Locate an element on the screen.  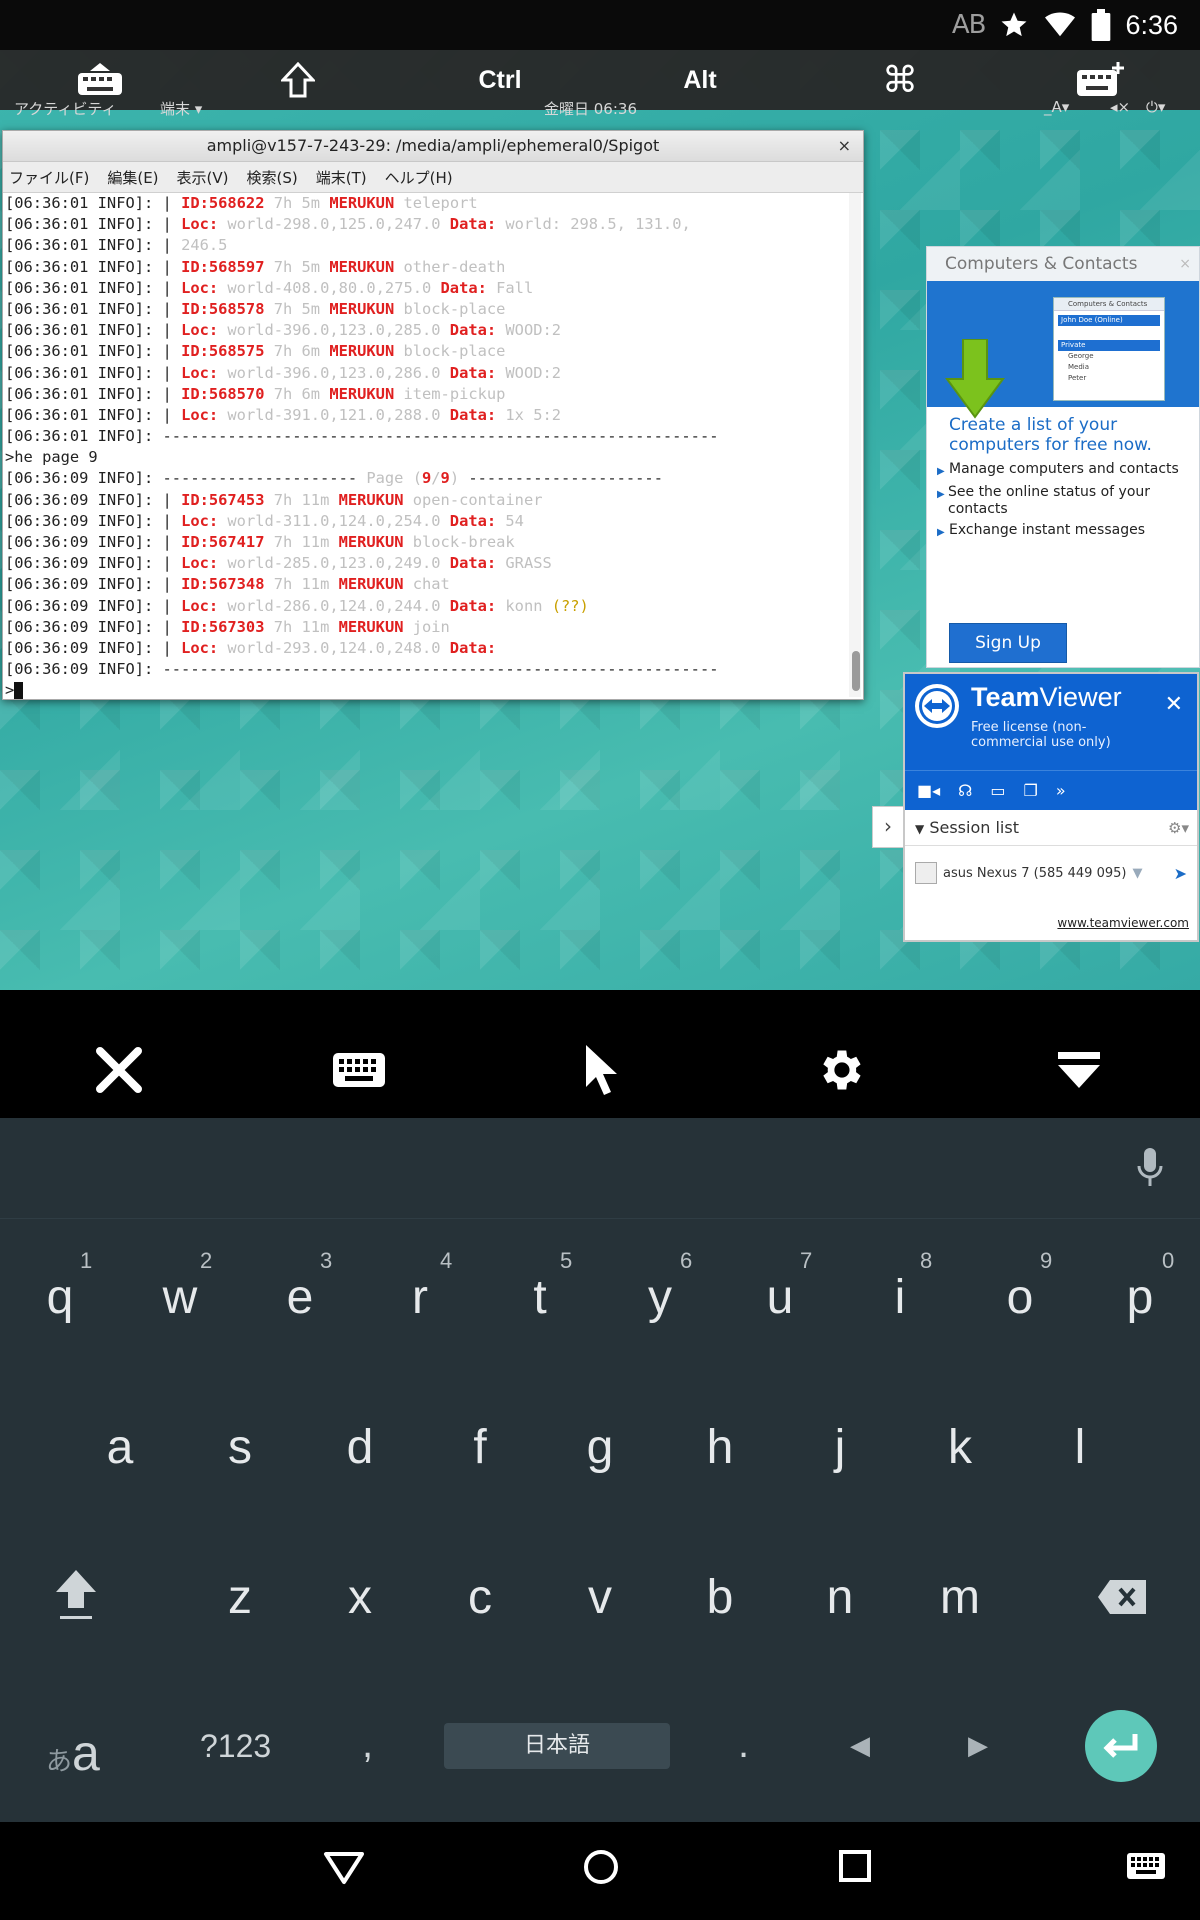
enter-key is located at coordinates (1121, 1746).